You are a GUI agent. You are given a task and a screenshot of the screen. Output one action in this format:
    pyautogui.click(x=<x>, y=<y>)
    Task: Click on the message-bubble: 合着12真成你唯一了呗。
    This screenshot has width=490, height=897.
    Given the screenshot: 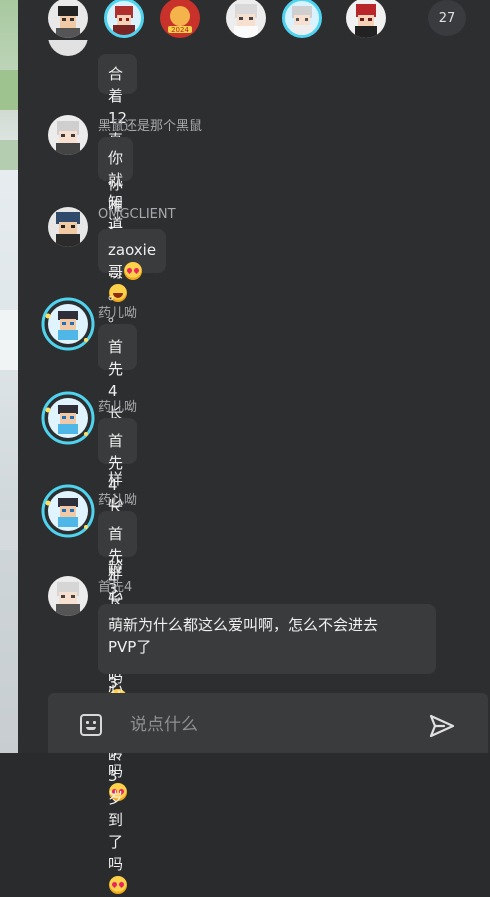 What is the action you would take?
    pyautogui.click(x=118, y=189)
    